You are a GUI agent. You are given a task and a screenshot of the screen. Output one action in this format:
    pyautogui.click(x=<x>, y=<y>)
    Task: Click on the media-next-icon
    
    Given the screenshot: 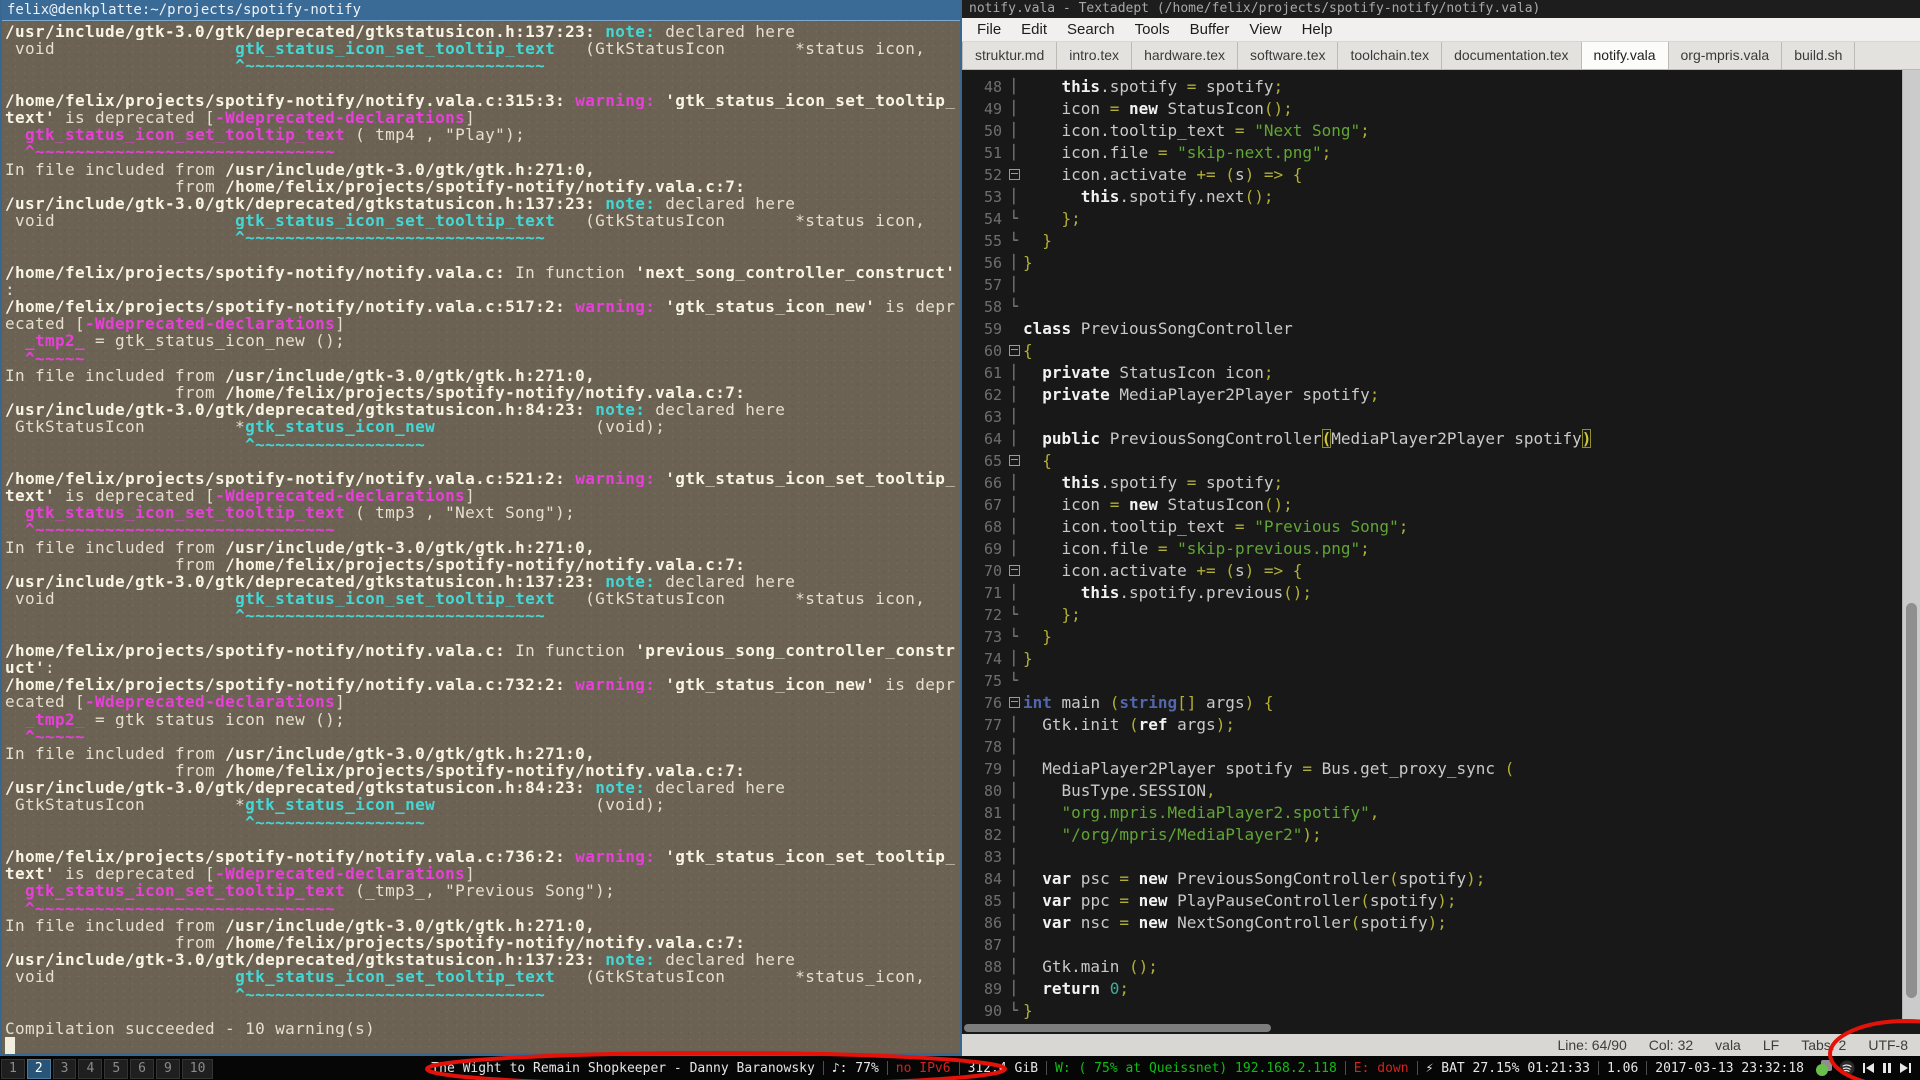 What is the action you would take?
    pyautogui.click(x=1905, y=1068)
    